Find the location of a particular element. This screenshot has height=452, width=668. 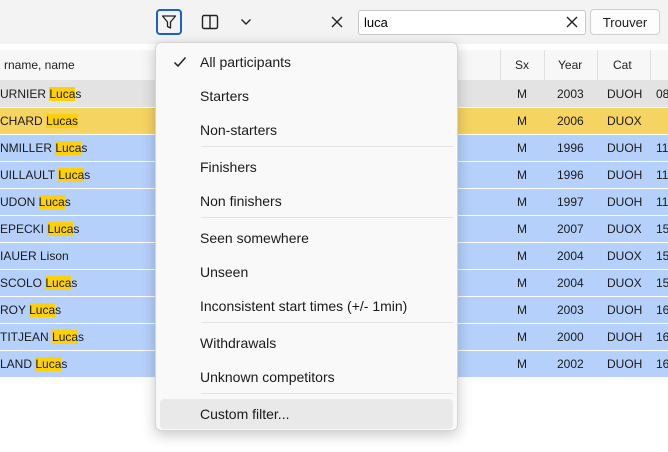

name-text: CHARD is located at coordinates (23, 121).